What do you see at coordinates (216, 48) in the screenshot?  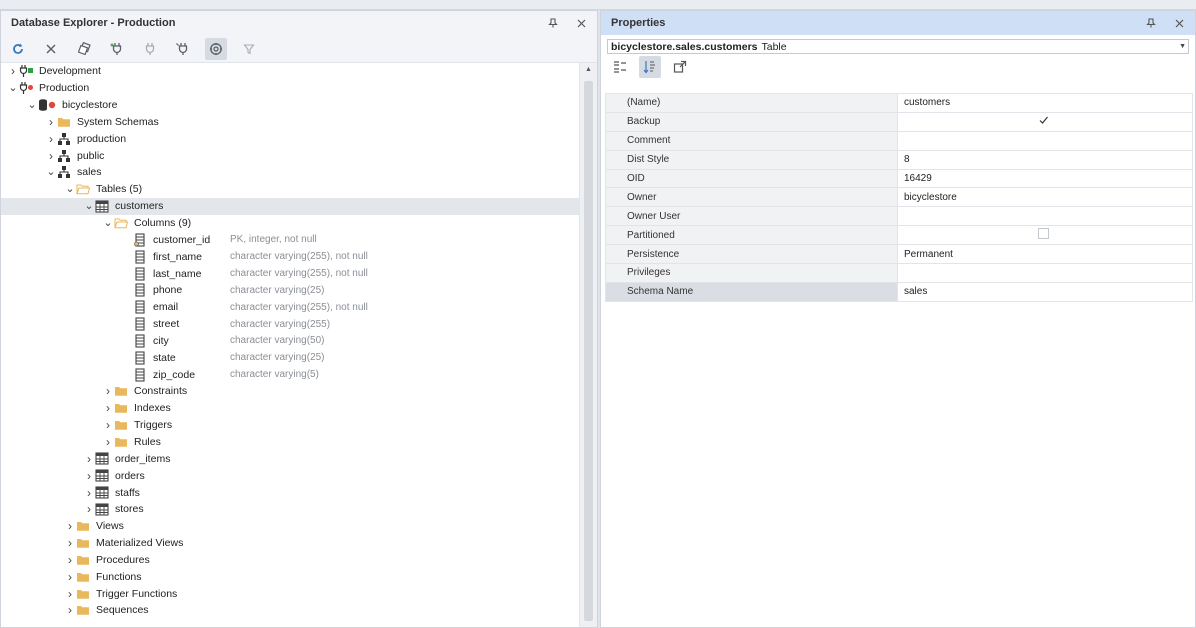 I see `connection-settings-icon` at bounding box center [216, 48].